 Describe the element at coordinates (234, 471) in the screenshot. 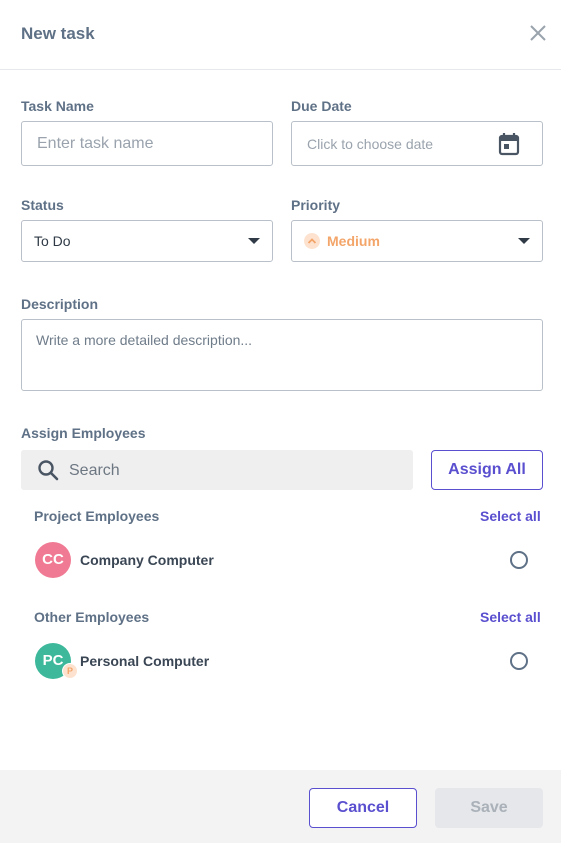

I see `search-input` at that location.